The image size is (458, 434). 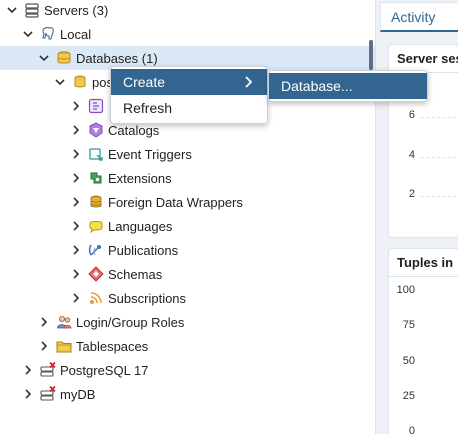 I want to click on languages-icon, so click(x=96, y=226).